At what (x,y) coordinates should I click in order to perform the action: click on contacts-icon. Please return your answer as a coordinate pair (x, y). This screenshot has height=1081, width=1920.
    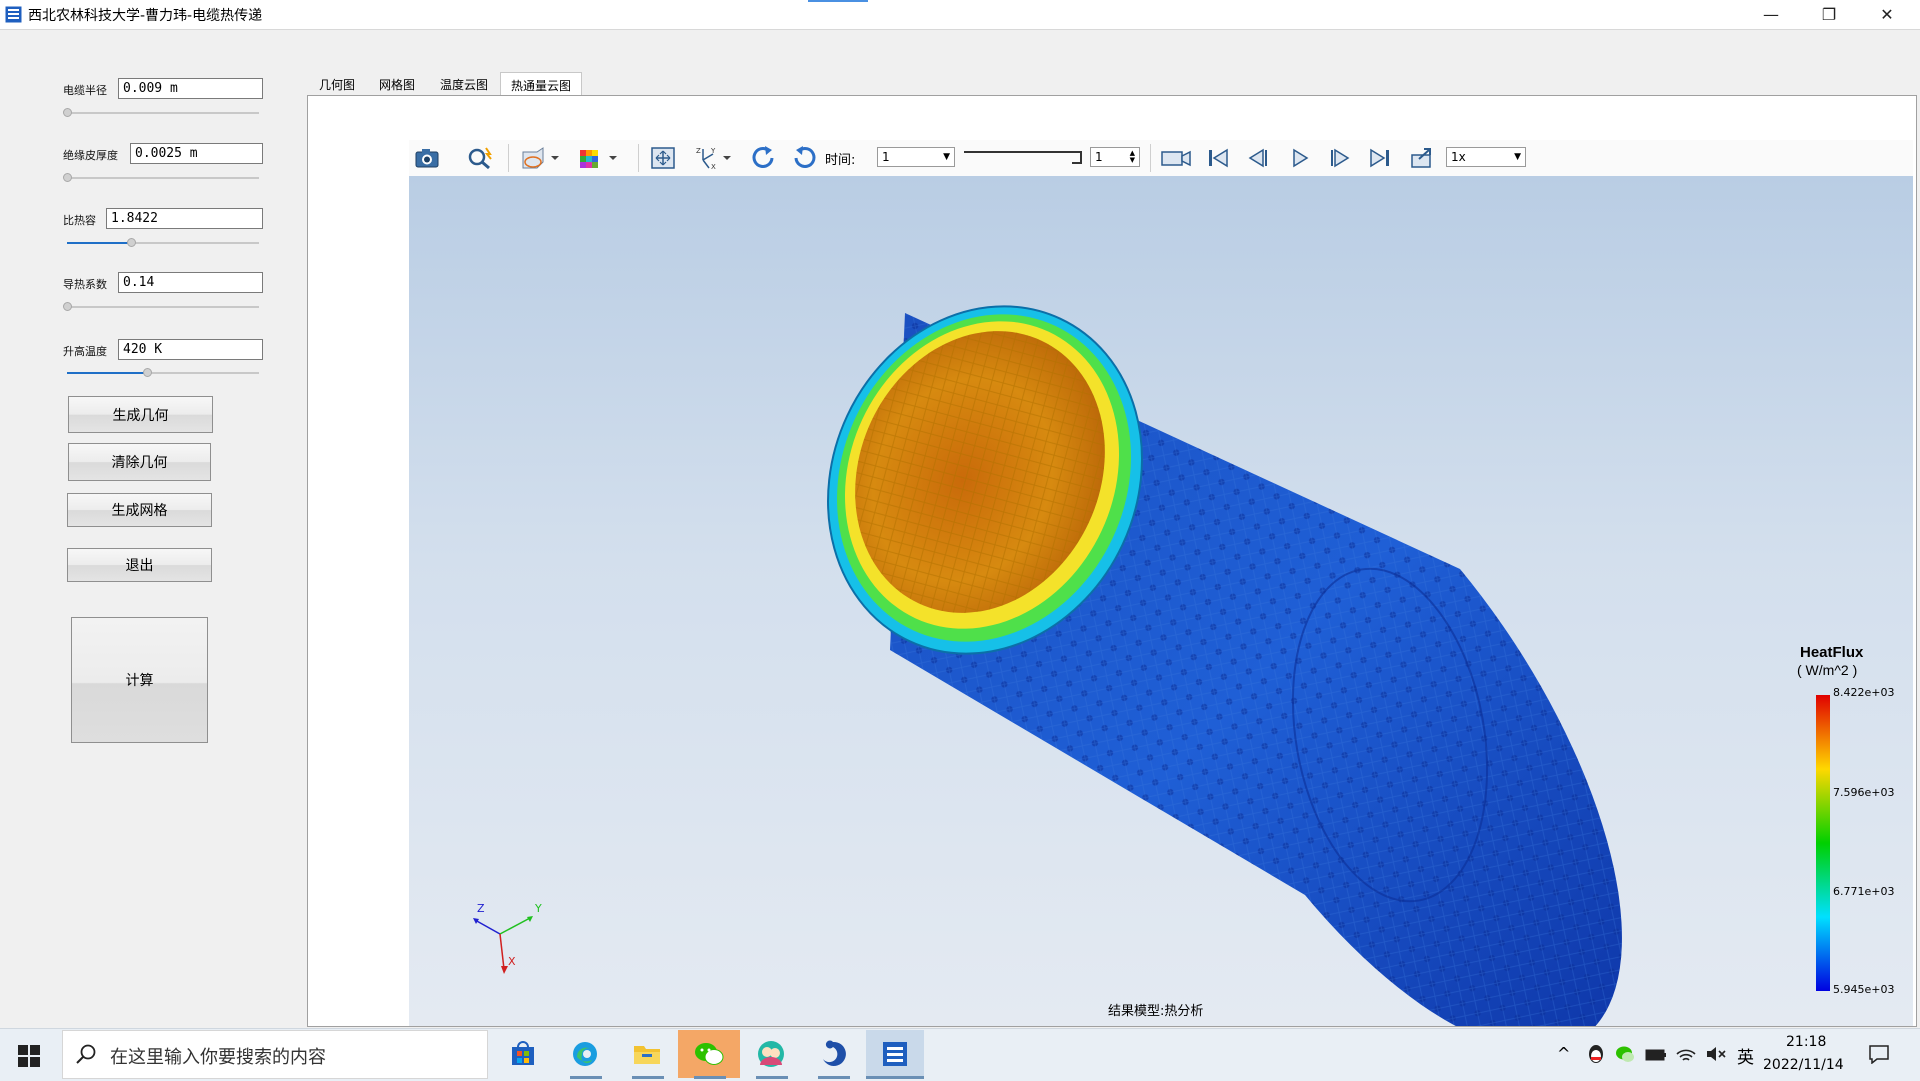
    Looking at the image, I should click on (771, 1054).